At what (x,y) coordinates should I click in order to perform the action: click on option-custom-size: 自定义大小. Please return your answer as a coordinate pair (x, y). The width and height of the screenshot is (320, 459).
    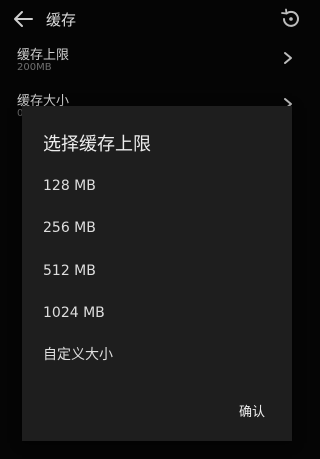
    Looking at the image, I should click on (163, 355).